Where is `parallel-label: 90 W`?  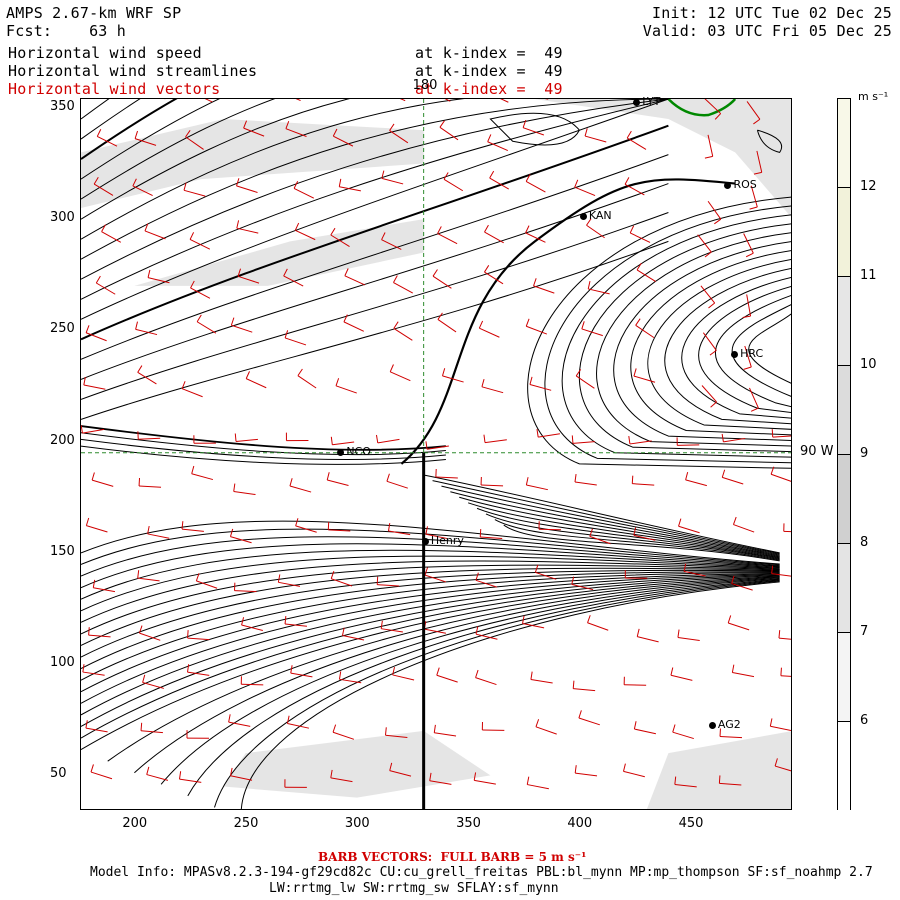 parallel-label: 90 W is located at coordinates (817, 451).